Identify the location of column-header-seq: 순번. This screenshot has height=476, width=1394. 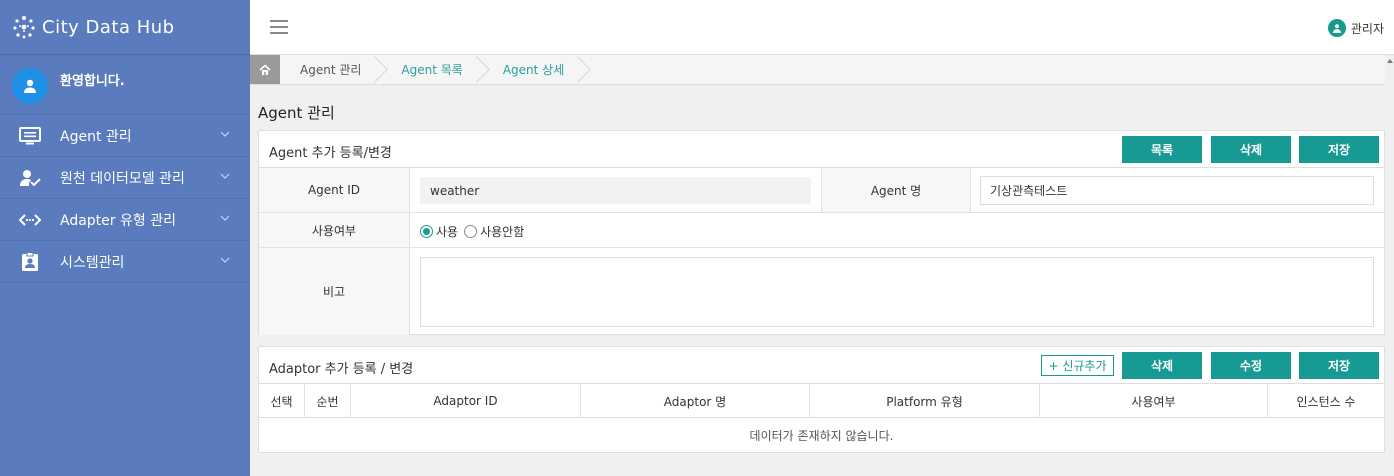
(328, 401).